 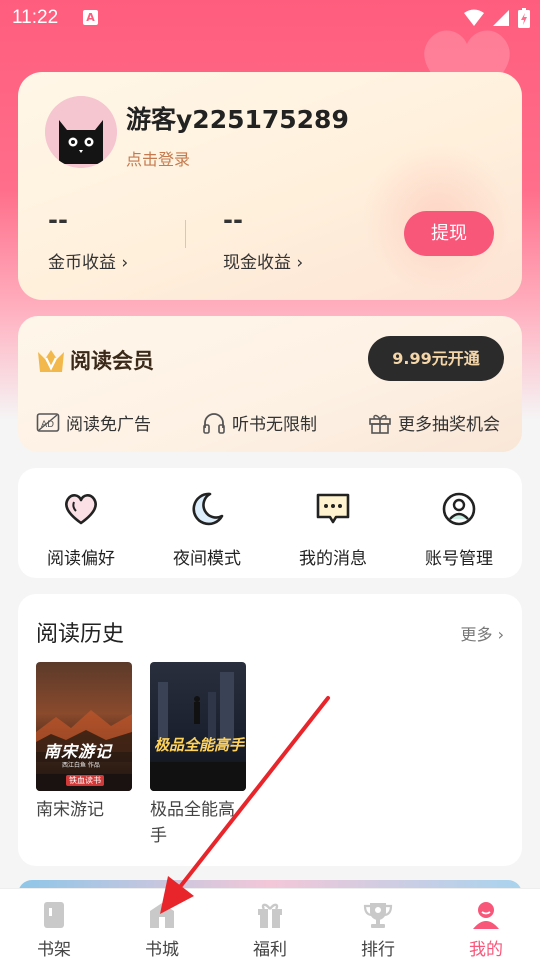 What do you see at coordinates (208, 509) in the screenshot?
I see `moon-icon` at bounding box center [208, 509].